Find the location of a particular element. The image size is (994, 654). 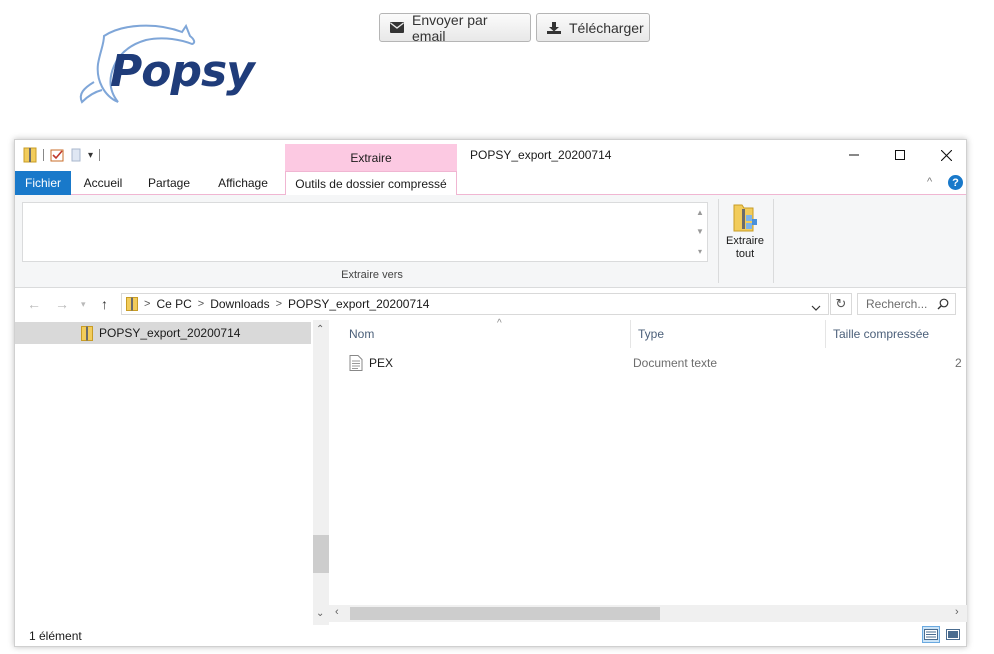

close-icon is located at coordinates (946, 155).